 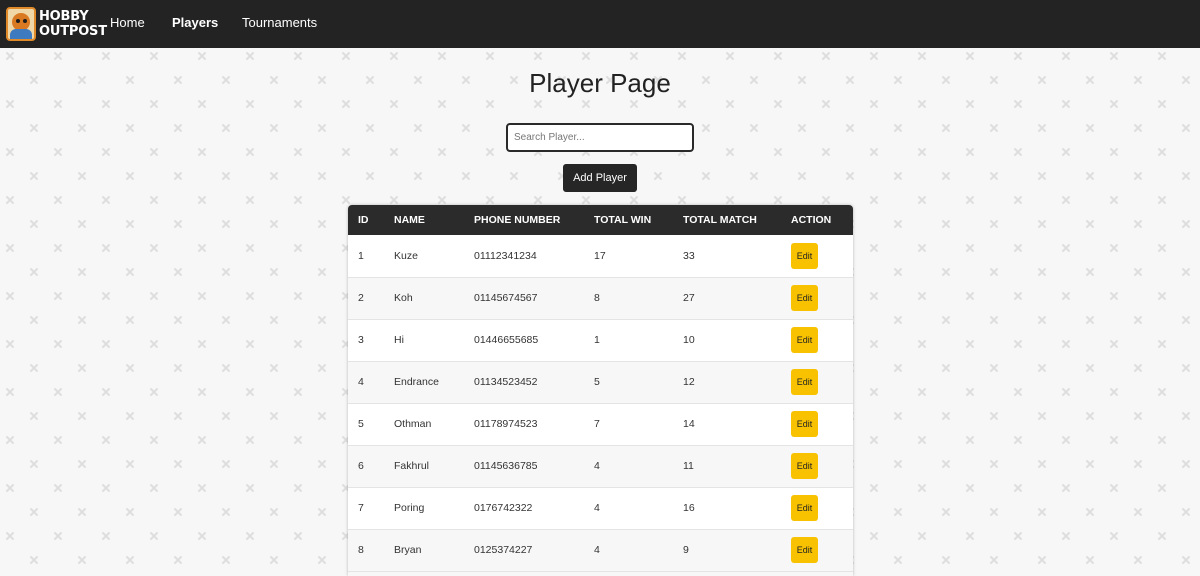 I want to click on column-header-total-win: TOTAL WIN, so click(x=623, y=220).